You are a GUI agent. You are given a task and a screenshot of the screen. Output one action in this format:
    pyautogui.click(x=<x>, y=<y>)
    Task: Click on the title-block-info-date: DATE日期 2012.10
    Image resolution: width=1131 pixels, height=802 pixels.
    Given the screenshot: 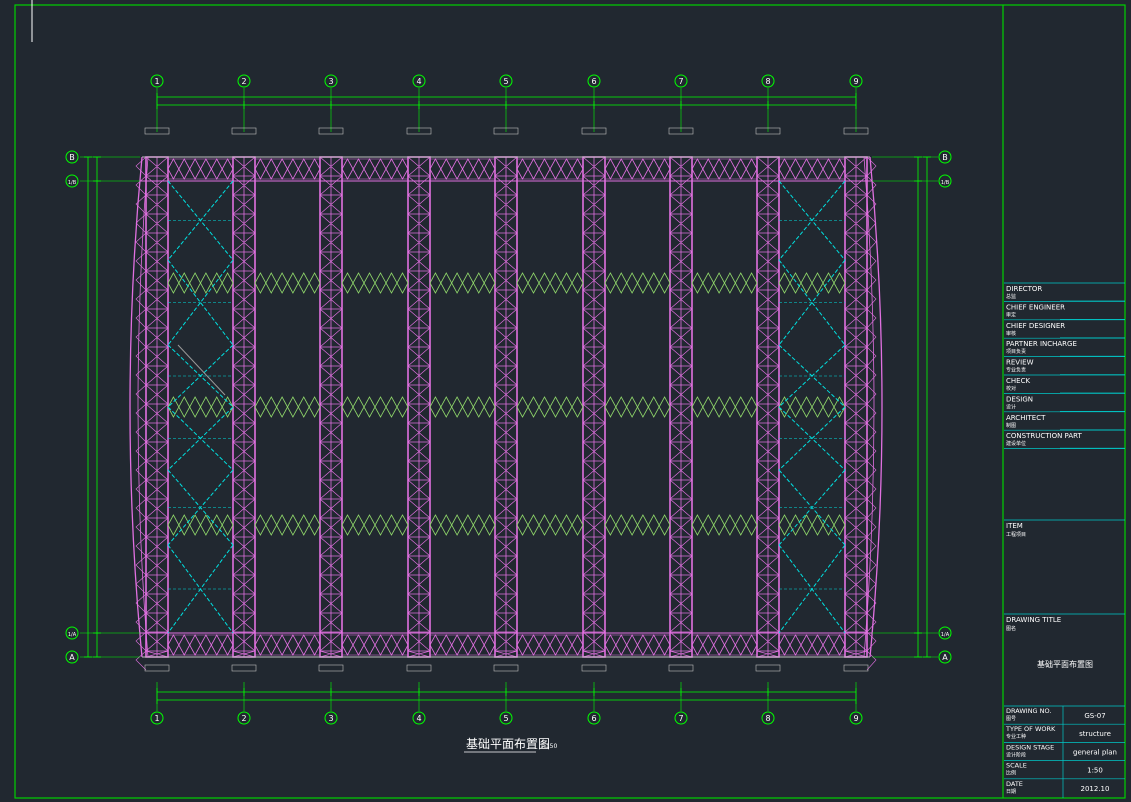 What is the action you would take?
    pyautogui.click(x=1064, y=786)
    